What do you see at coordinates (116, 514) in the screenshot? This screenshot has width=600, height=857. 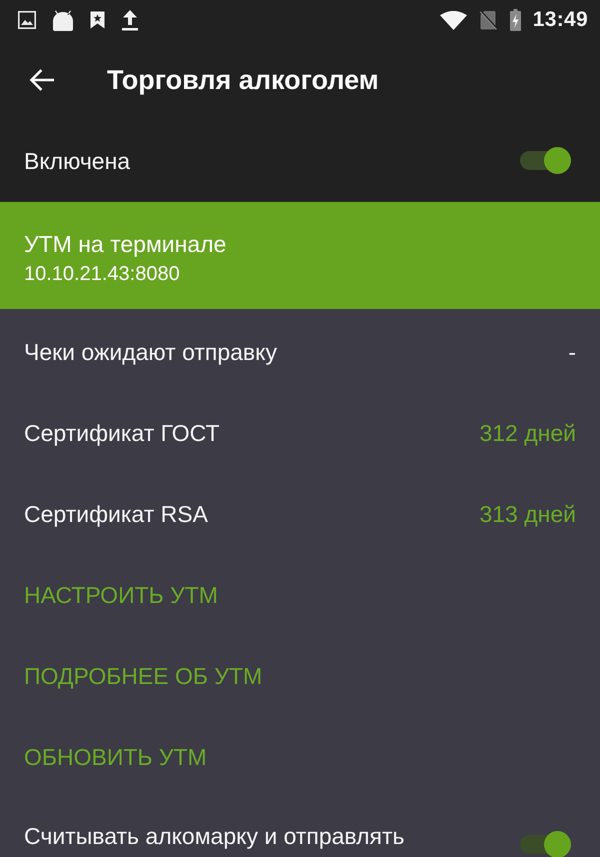 I see `info-label: Сертификат RSA` at bounding box center [116, 514].